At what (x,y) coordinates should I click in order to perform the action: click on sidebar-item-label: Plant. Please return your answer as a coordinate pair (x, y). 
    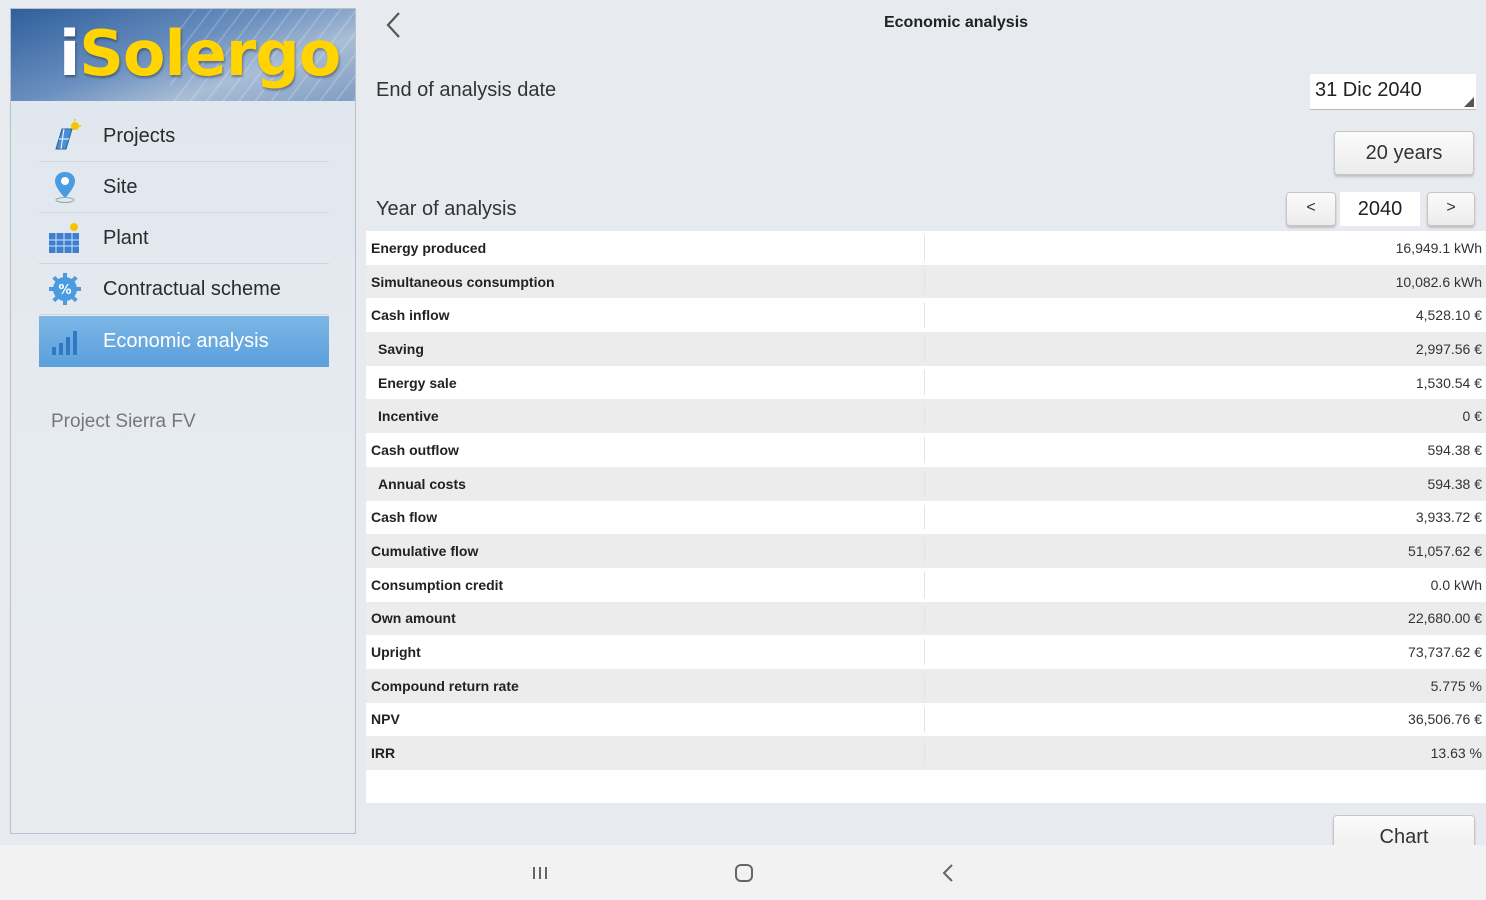
    Looking at the image, I should click on (126, 237).